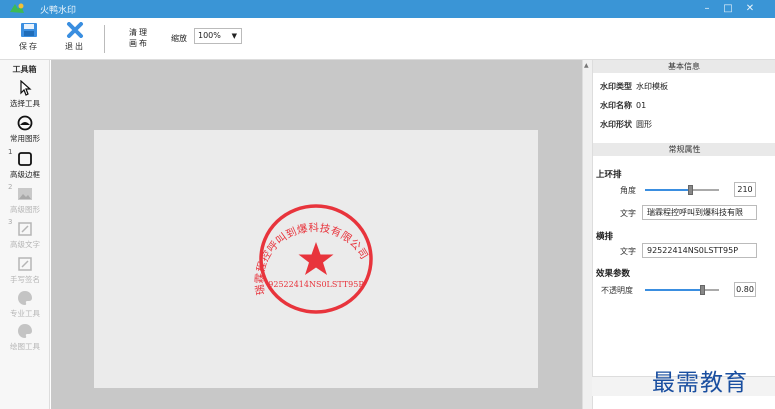 This screenshot has width=775, height=409. Describe the element at coordinates (652, 86) in the screenshot. I see `info-value: 水印模板` at that location.